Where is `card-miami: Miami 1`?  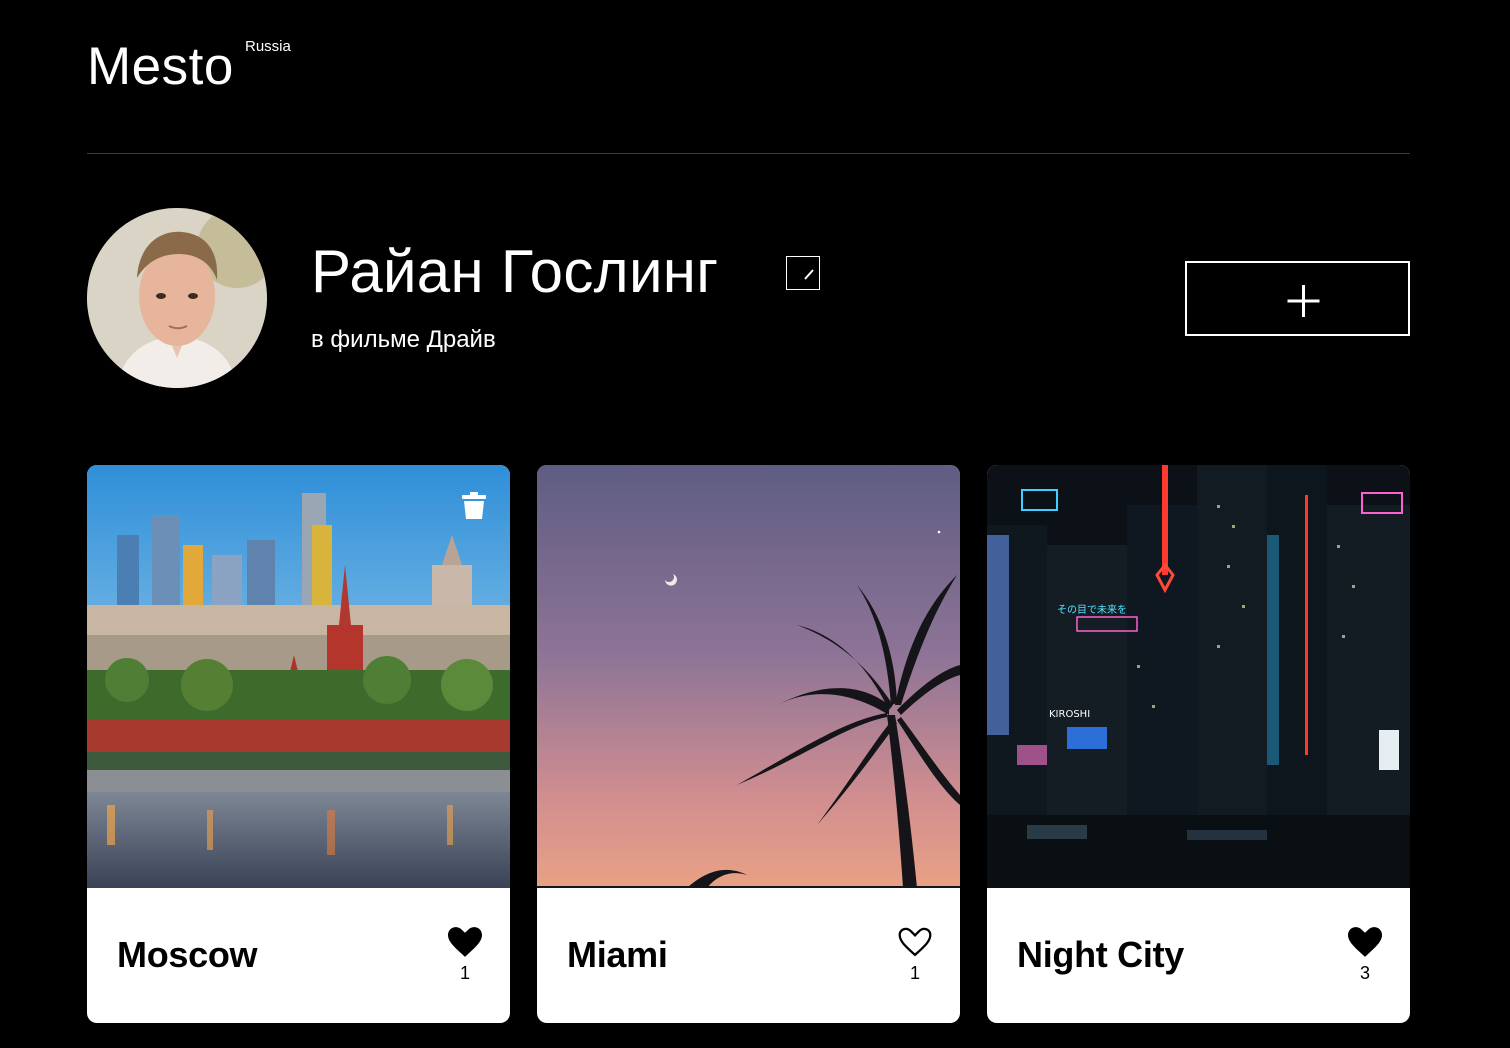
card-miami: Miami 1 is located at coordinates (748, 744).